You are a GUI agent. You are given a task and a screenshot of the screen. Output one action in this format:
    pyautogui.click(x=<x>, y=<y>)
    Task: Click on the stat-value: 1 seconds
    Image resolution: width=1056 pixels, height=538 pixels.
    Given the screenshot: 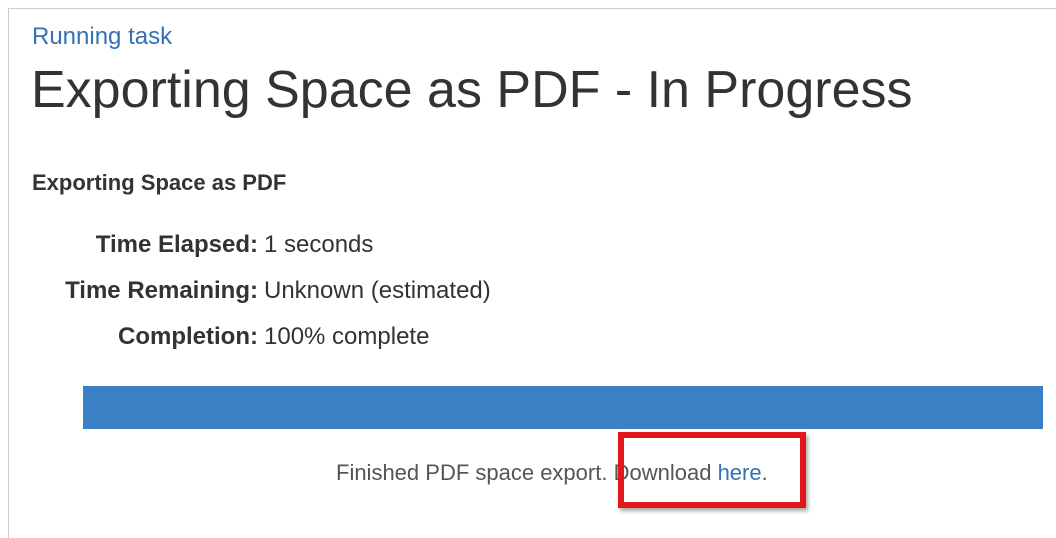 What is the action you would take?
    pyautogui.click(x=319, y=244)
    